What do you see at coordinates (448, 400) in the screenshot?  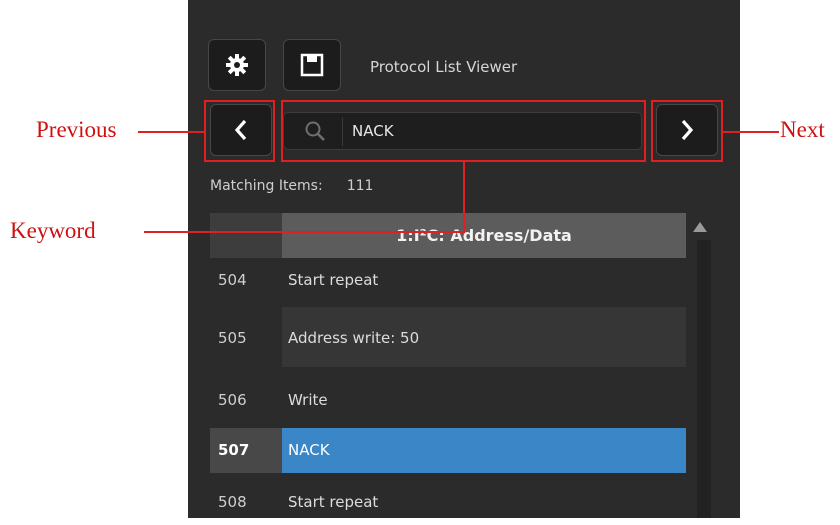 I see `list-row: 506 Write` at bounding box center [448, 400].